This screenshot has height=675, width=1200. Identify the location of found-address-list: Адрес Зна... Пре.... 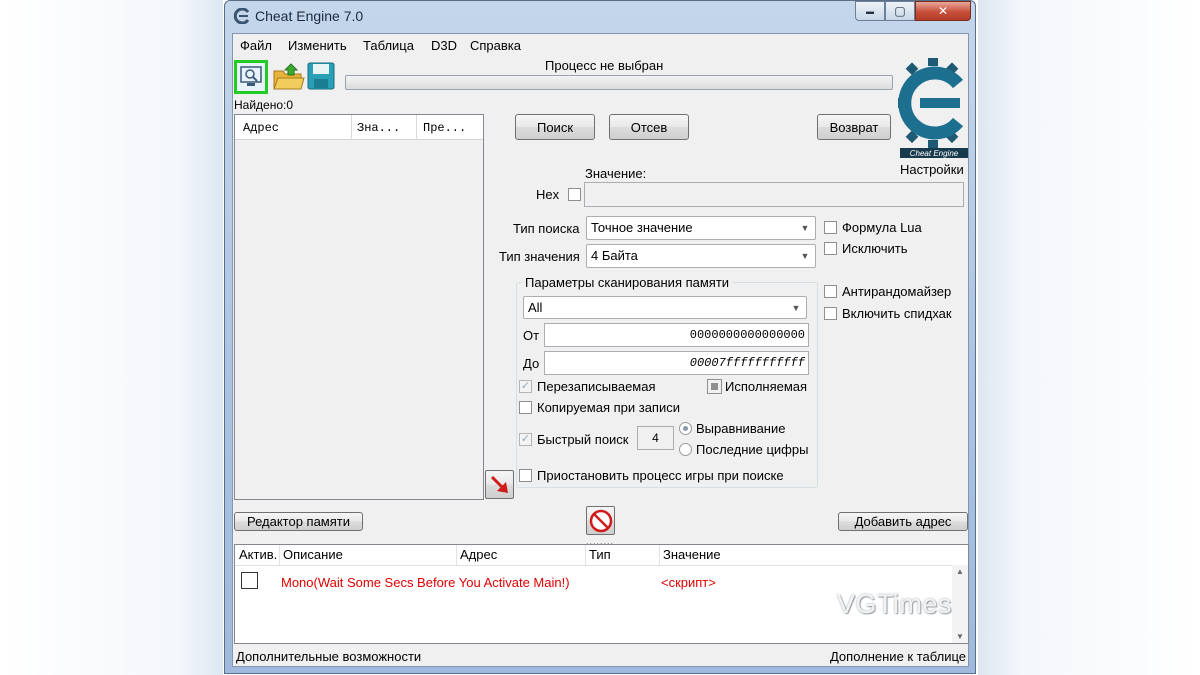
(359, 307).